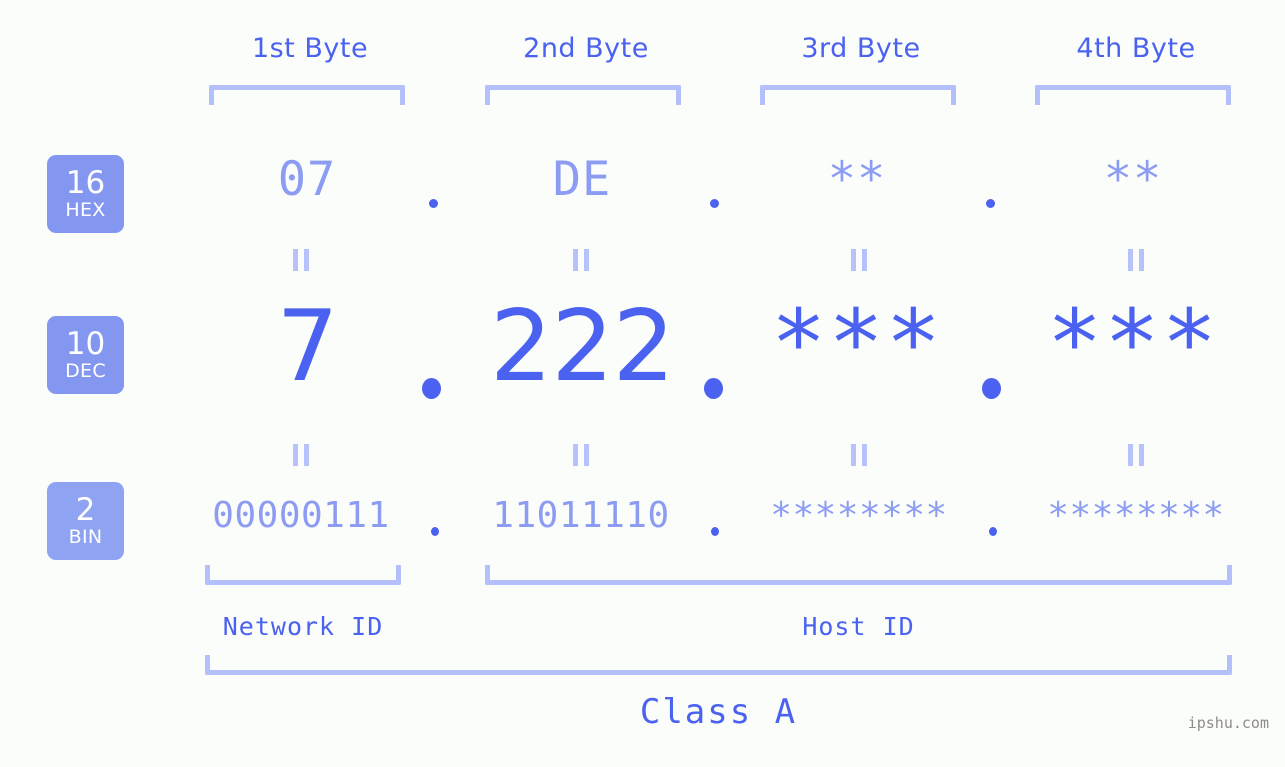 The image size is (1285, 767). I want to click on site-watermark: ipshu.com, so click(1228, 723).